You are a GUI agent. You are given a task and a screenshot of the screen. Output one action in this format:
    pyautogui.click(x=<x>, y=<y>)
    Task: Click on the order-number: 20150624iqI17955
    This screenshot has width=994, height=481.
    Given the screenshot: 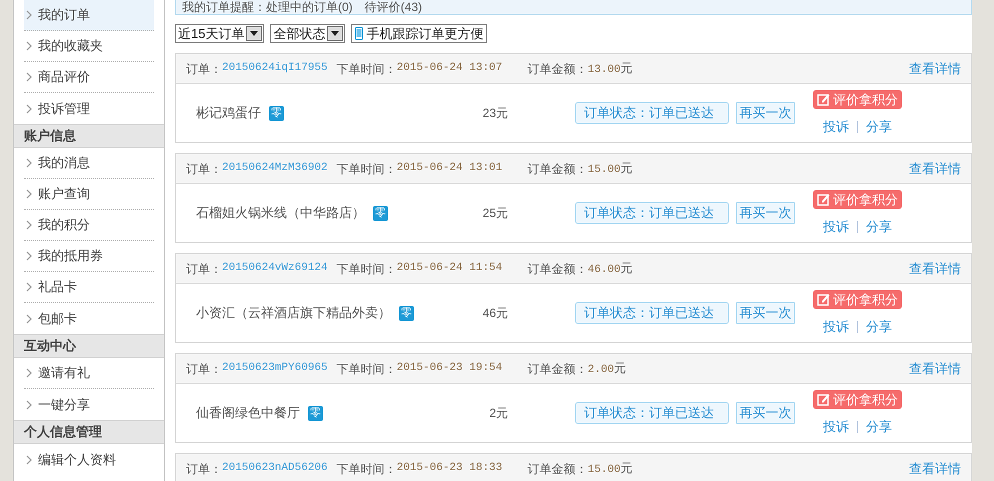 What is the action you would take?
    pyautogui.click(x=275, y=68)
    